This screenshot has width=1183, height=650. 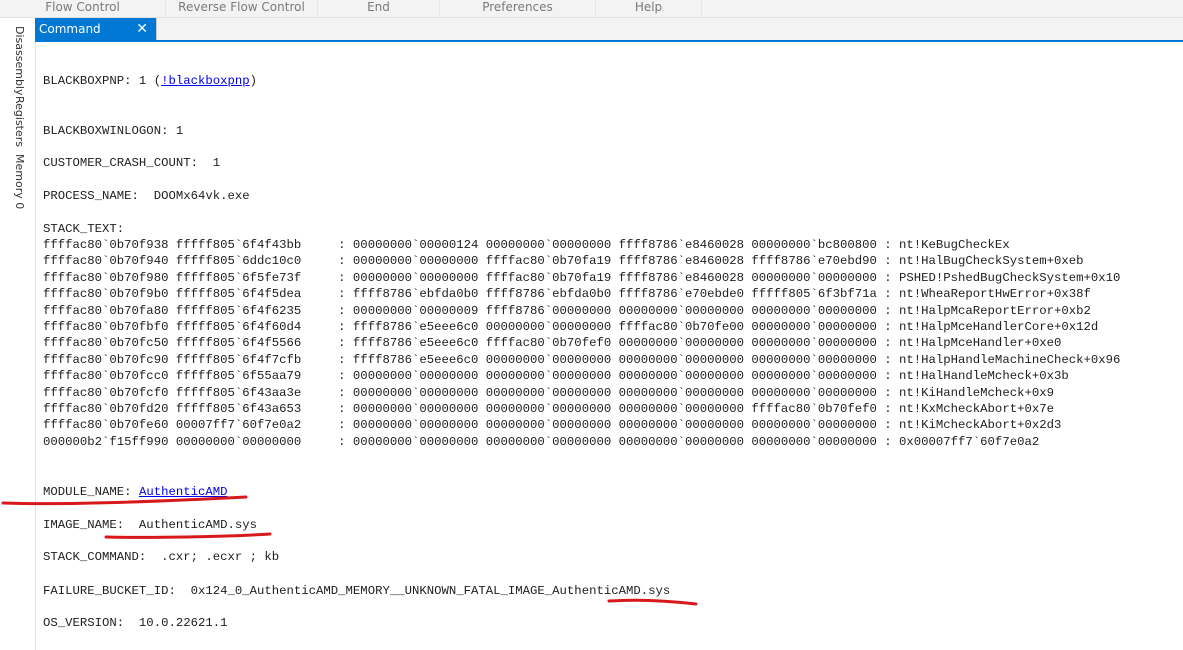 I want to click on stack-row: ffffac80`0b70fbf0 fffff805`6f4f60d4, so click(x=571, y=326).